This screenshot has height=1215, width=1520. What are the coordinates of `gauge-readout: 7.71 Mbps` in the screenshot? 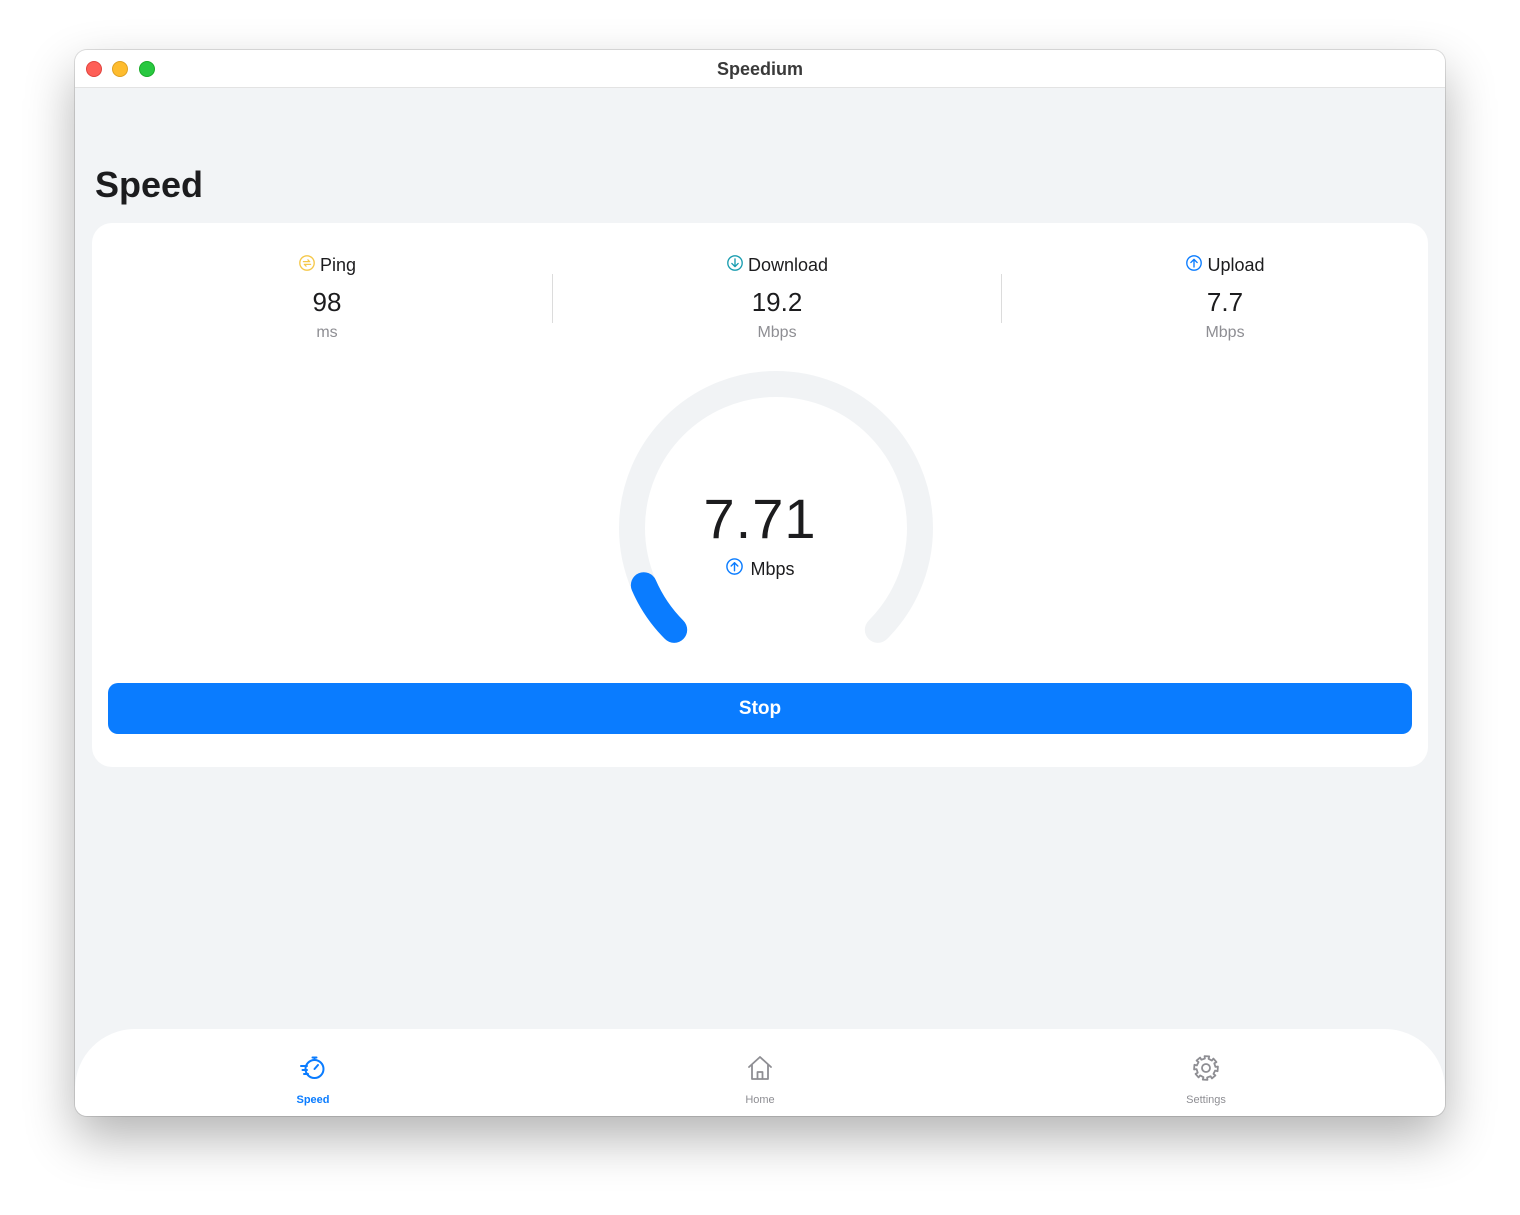 It's located at (760, 533).